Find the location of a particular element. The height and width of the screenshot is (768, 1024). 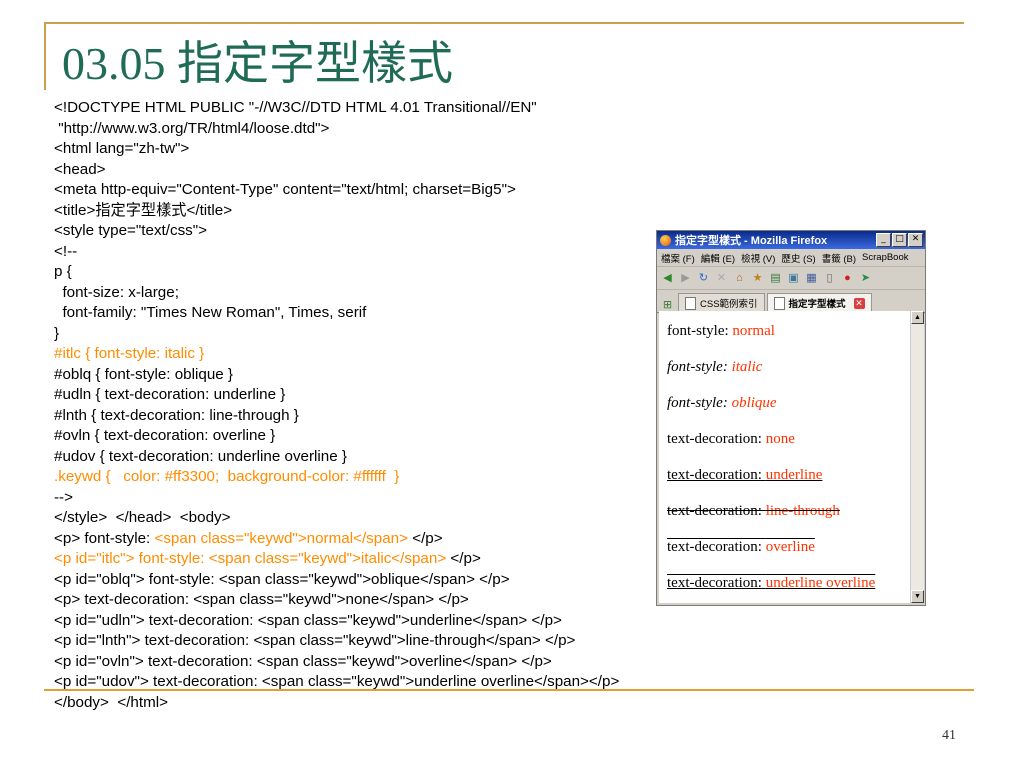

back-arrow-icon: ◀ is located at coordinates (667, 278).